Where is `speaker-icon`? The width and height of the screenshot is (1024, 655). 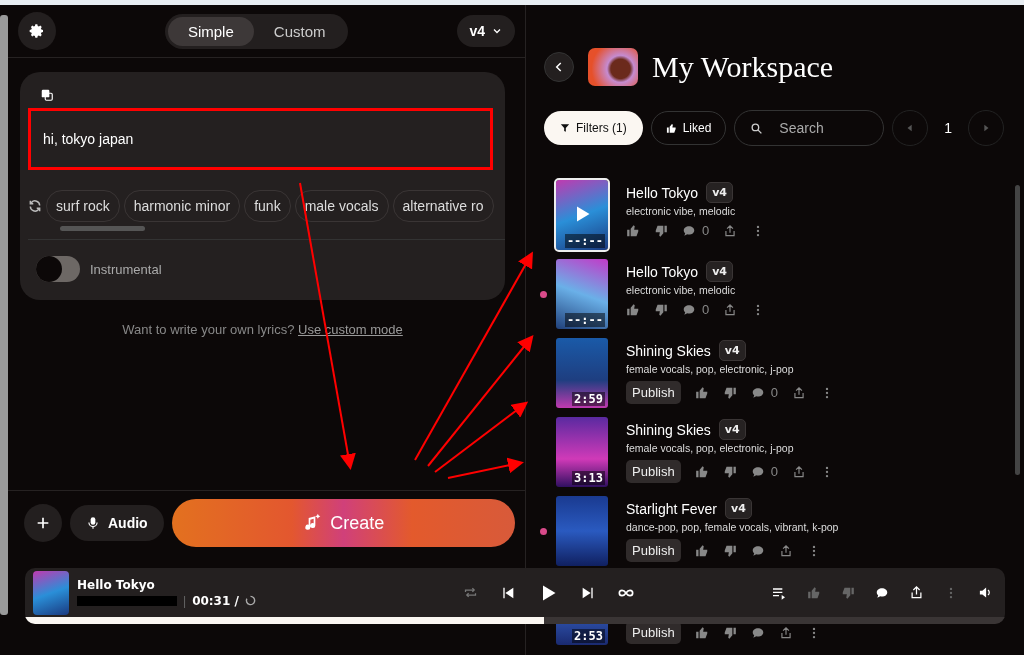
speaker-icon is located at coordinates (985, 592).